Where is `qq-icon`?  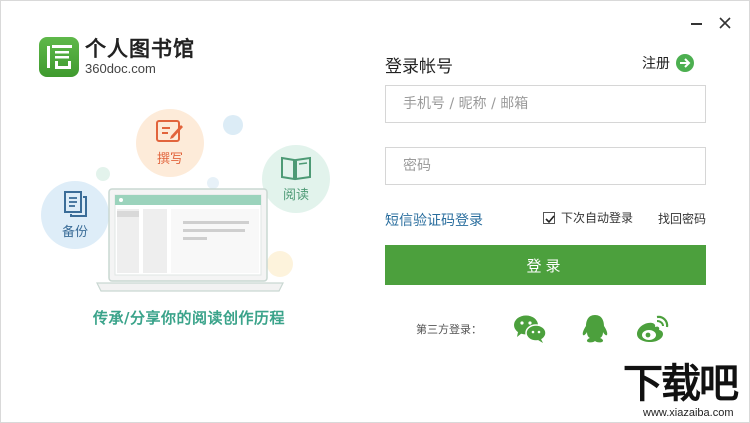 qq-icon is located at coordinates (595, 329).